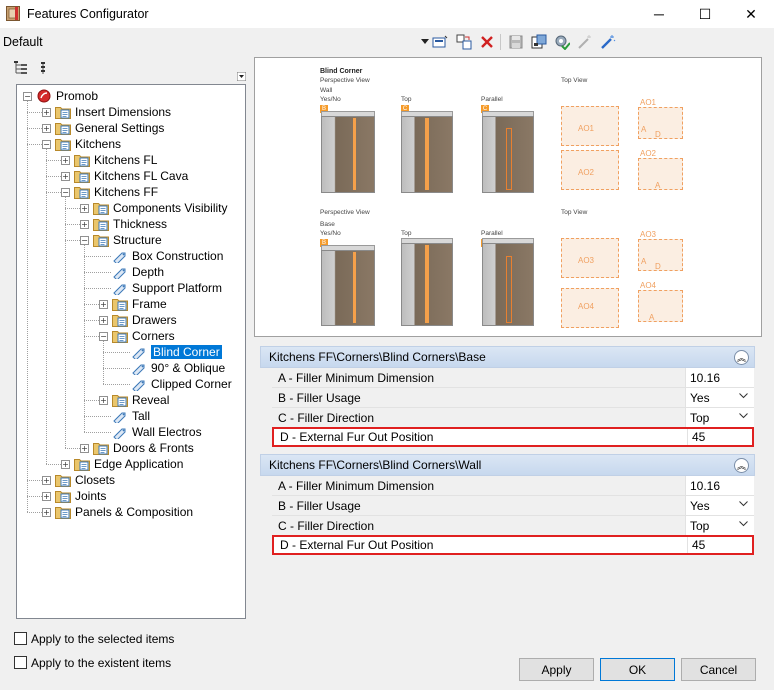 Image resolution: width=774 pixels, height=690 pixels. What do you see at coordinates (154, 208) in the screenshot?
I see `tree-item: + Components Visibility` at bounding box center [154, 208].